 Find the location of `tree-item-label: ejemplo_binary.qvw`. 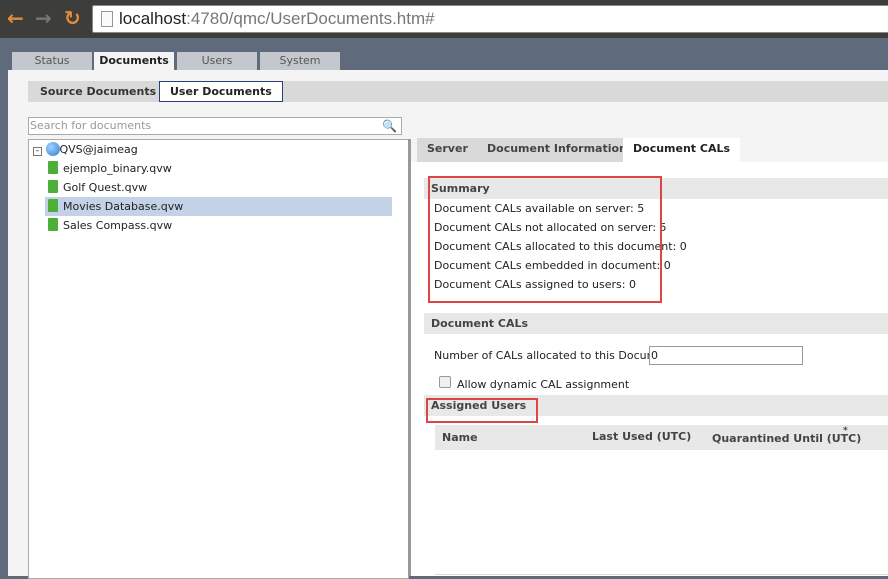

tree-item-label: ejemplo_binary.qvw is located at coordinates (117, 168).